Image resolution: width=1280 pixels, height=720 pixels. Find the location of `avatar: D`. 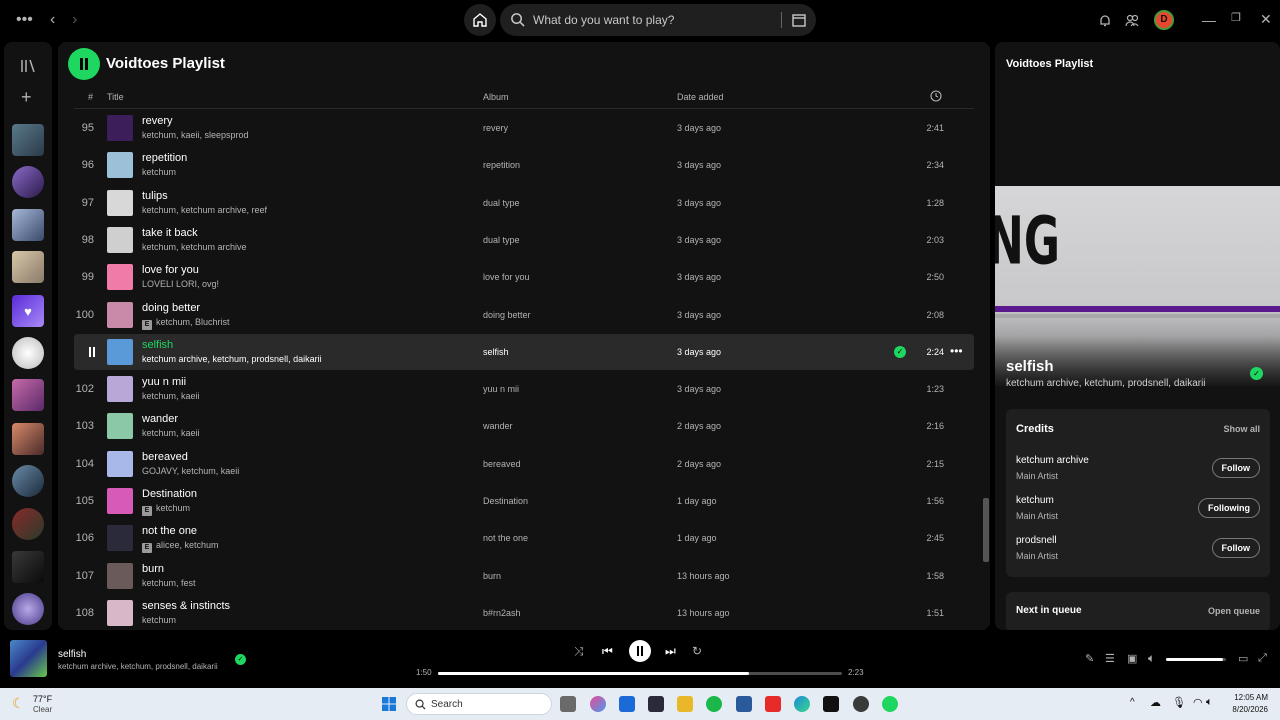

avatar: D is located at coordinates (1164, 20).